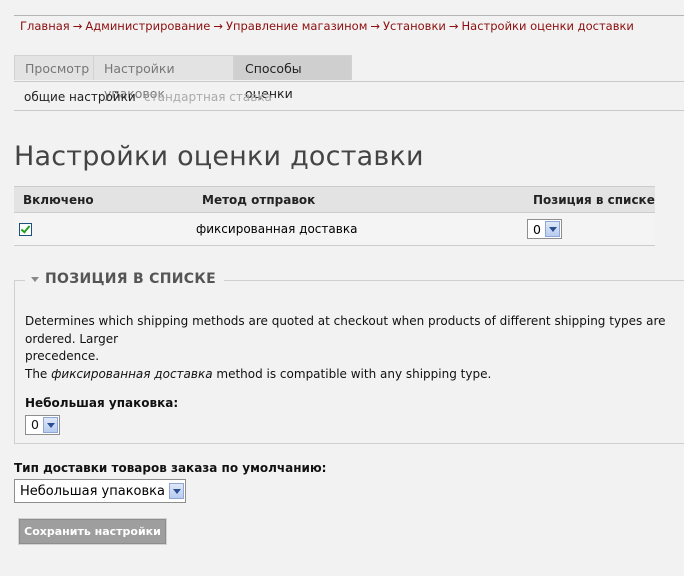 The height and width of the screenshot is (576, 684). What do you see at coordinates (219, 156) in the screenshot?
I see `page-title: Настройки оценки доставки` at bounding box center [219, 156].